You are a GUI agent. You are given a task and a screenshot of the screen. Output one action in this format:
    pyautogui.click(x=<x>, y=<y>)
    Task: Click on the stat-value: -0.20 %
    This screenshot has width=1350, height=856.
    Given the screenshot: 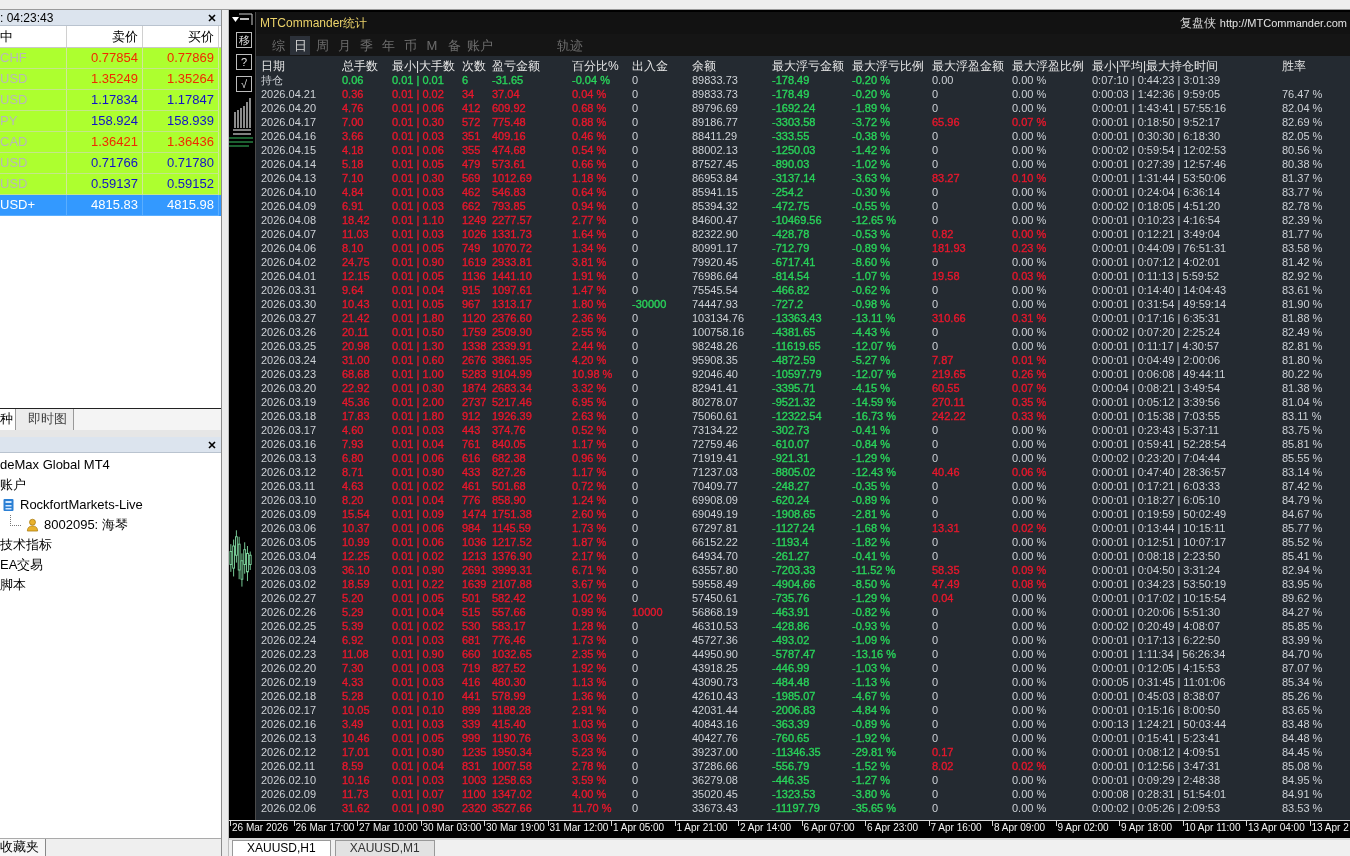 What is the action you would take?
    pyautogui.click(x=871, y=80)
    